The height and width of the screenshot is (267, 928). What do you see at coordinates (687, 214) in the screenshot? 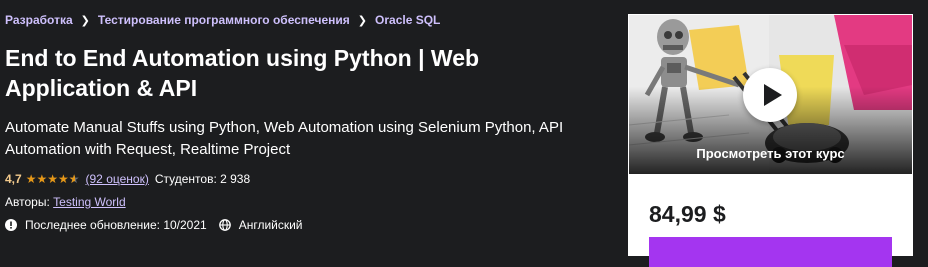
I see `price: 84,99 $` at bounding box center [687, 214].